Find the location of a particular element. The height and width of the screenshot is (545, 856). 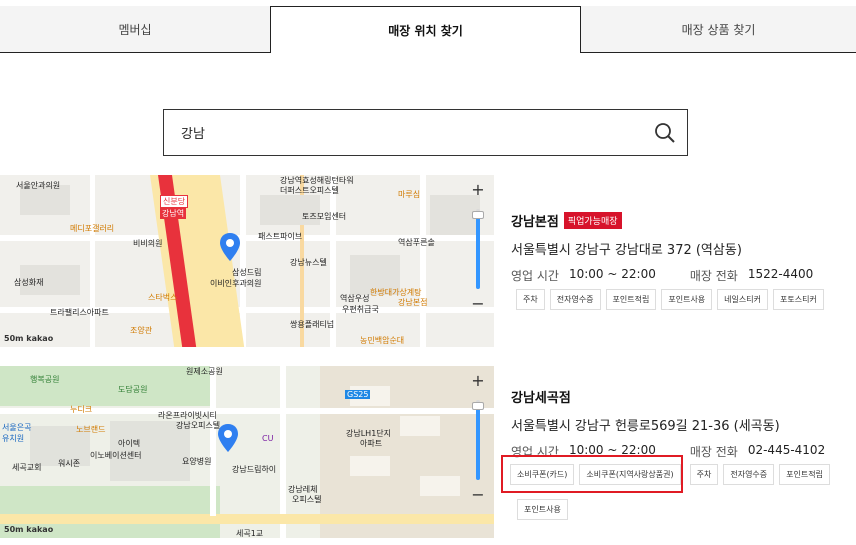

store-tags-row2: 포인트사용 is located at coordinates (542, 509).